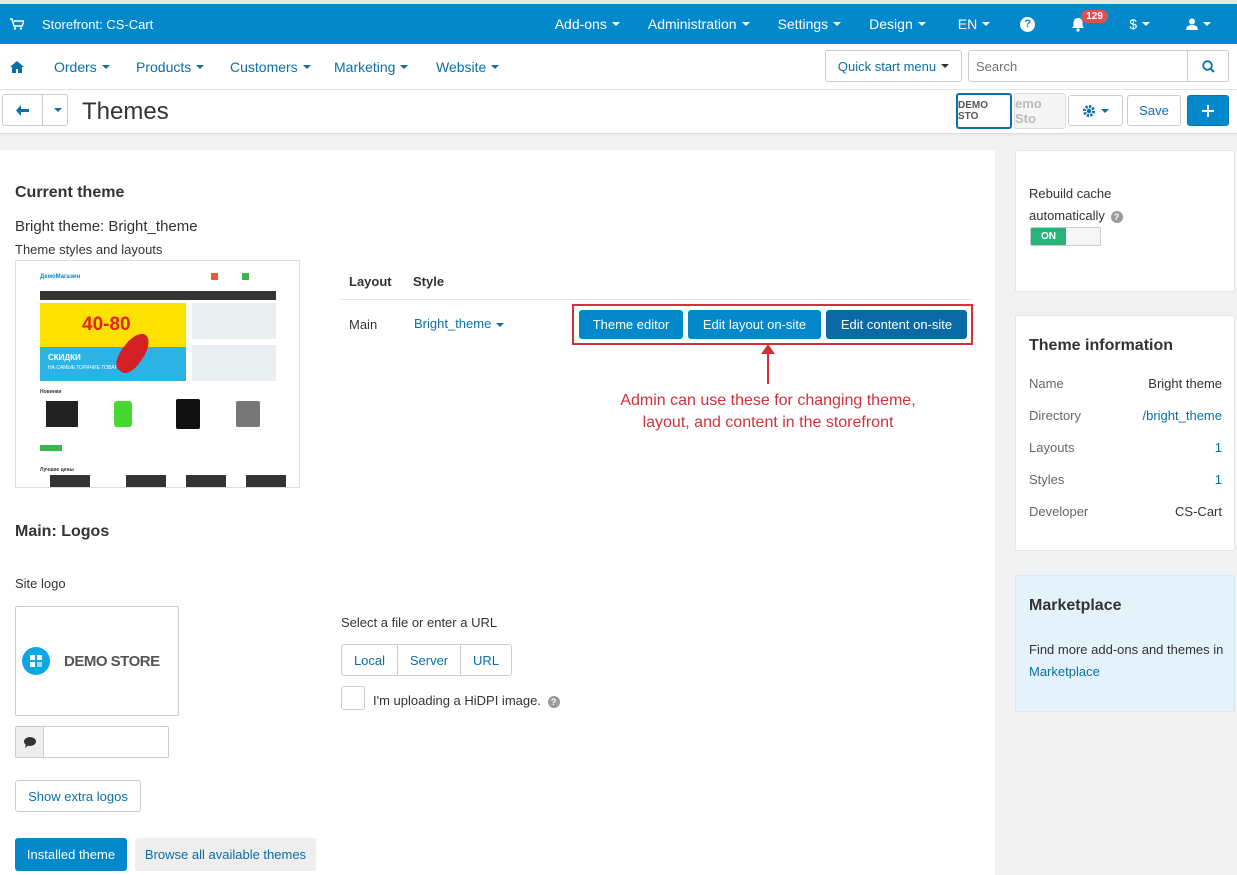  Describe the element at coordinates (188, 414) in the screenshot. I see `preview-product-tablet` at that location.